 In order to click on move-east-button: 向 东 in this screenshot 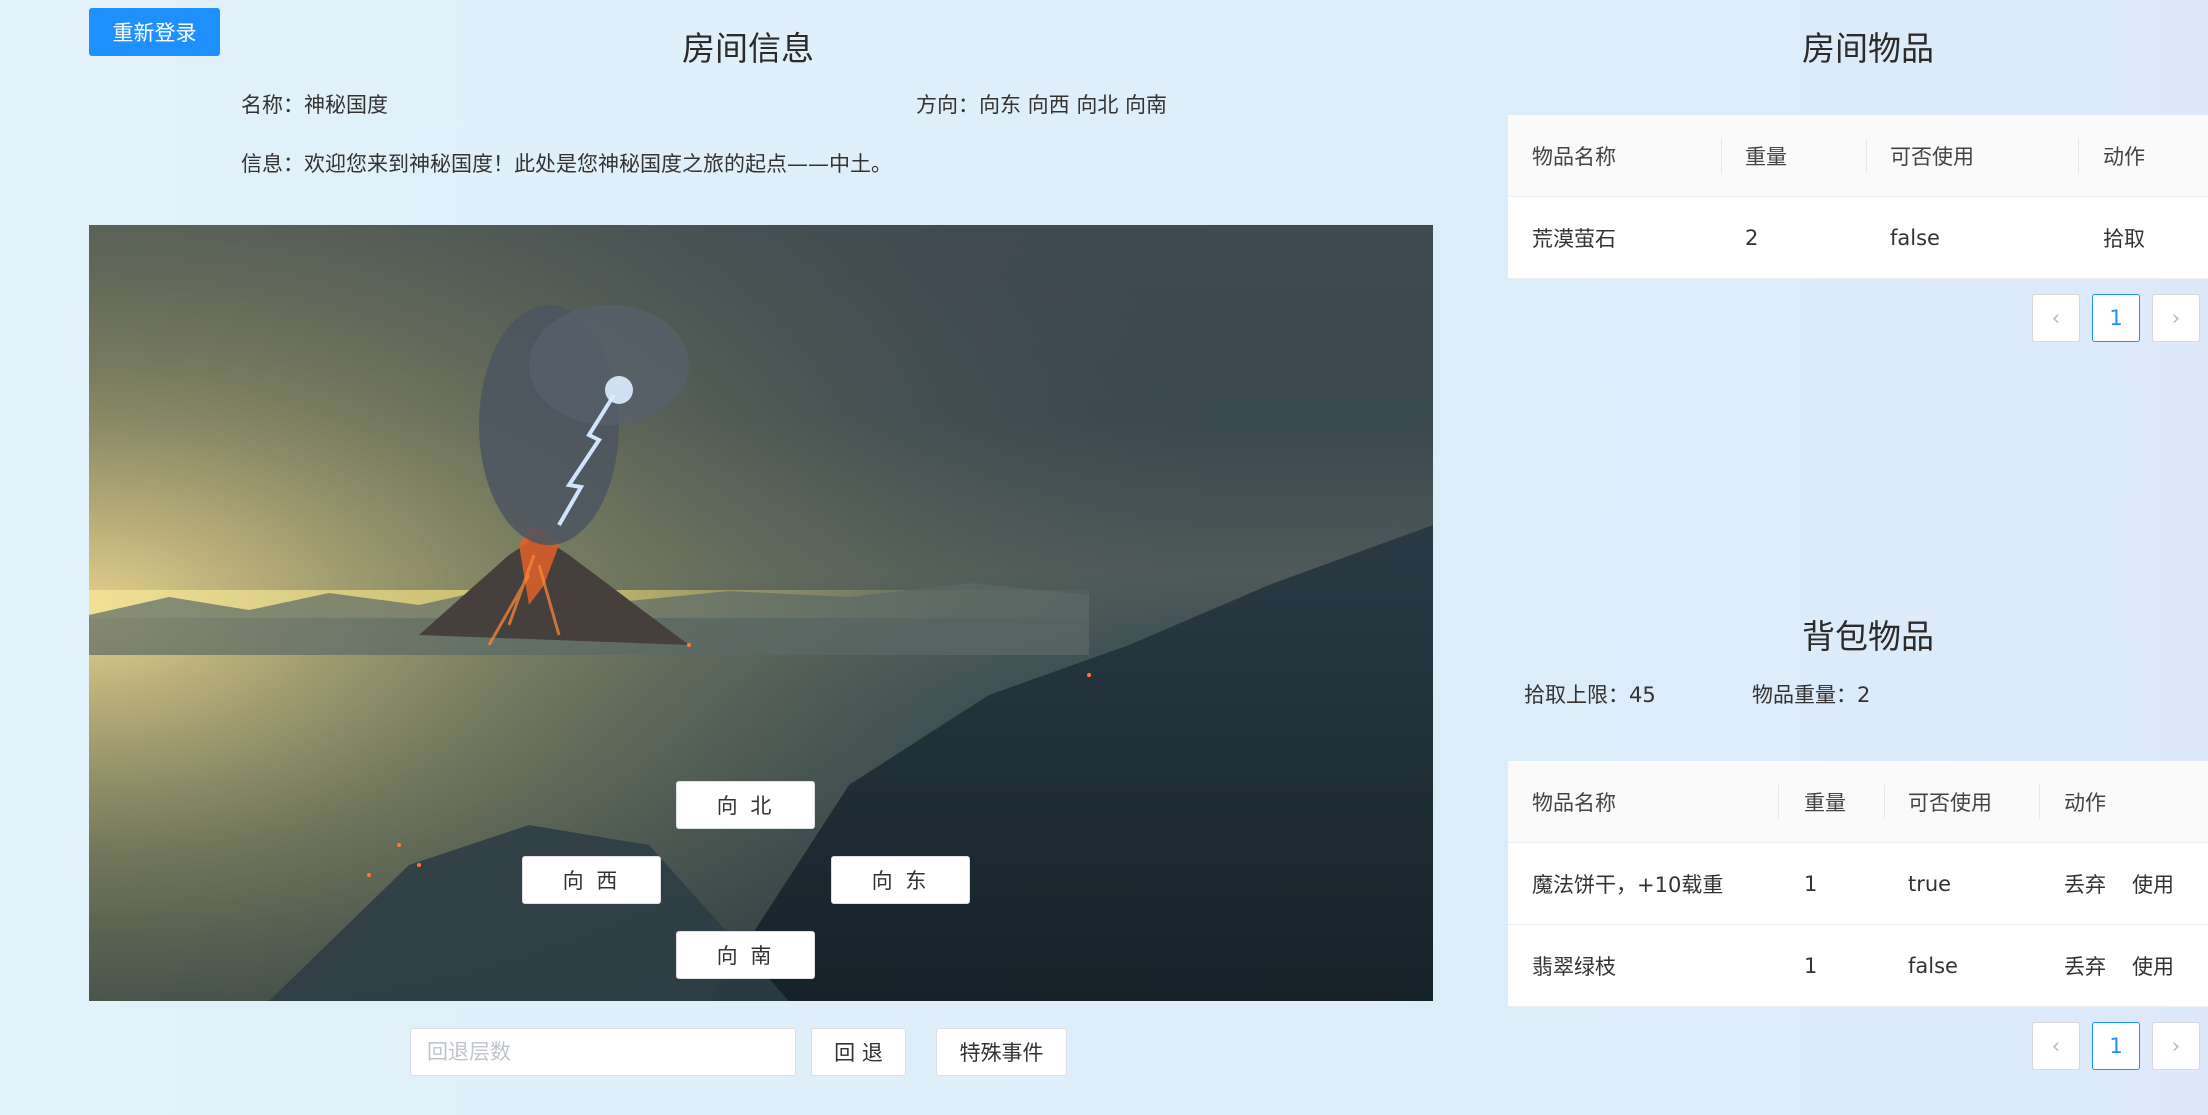, I will do `click(900, 880)`.